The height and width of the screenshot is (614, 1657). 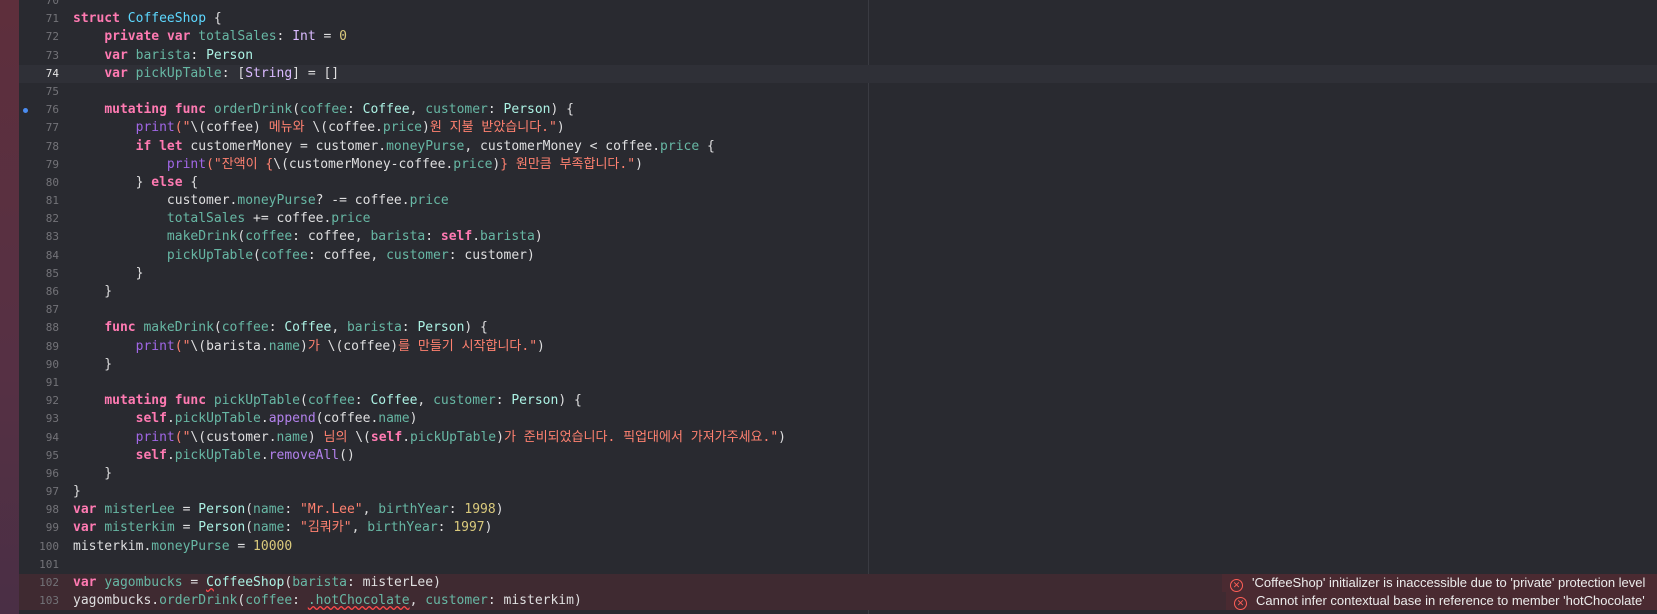 What do you see at coordinates (838, 92) in the screenshot?
I see `code-line-75: 75` at bounding box center [838, 92].